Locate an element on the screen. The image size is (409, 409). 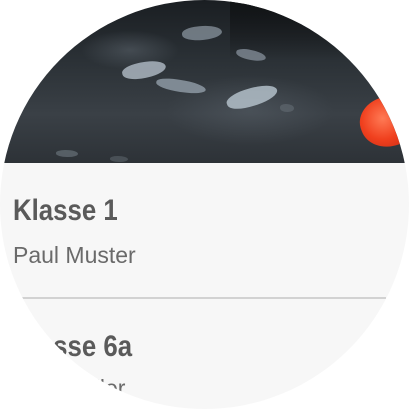
list-item-subtitle: Max Müller is located at coordinates (69, 388).